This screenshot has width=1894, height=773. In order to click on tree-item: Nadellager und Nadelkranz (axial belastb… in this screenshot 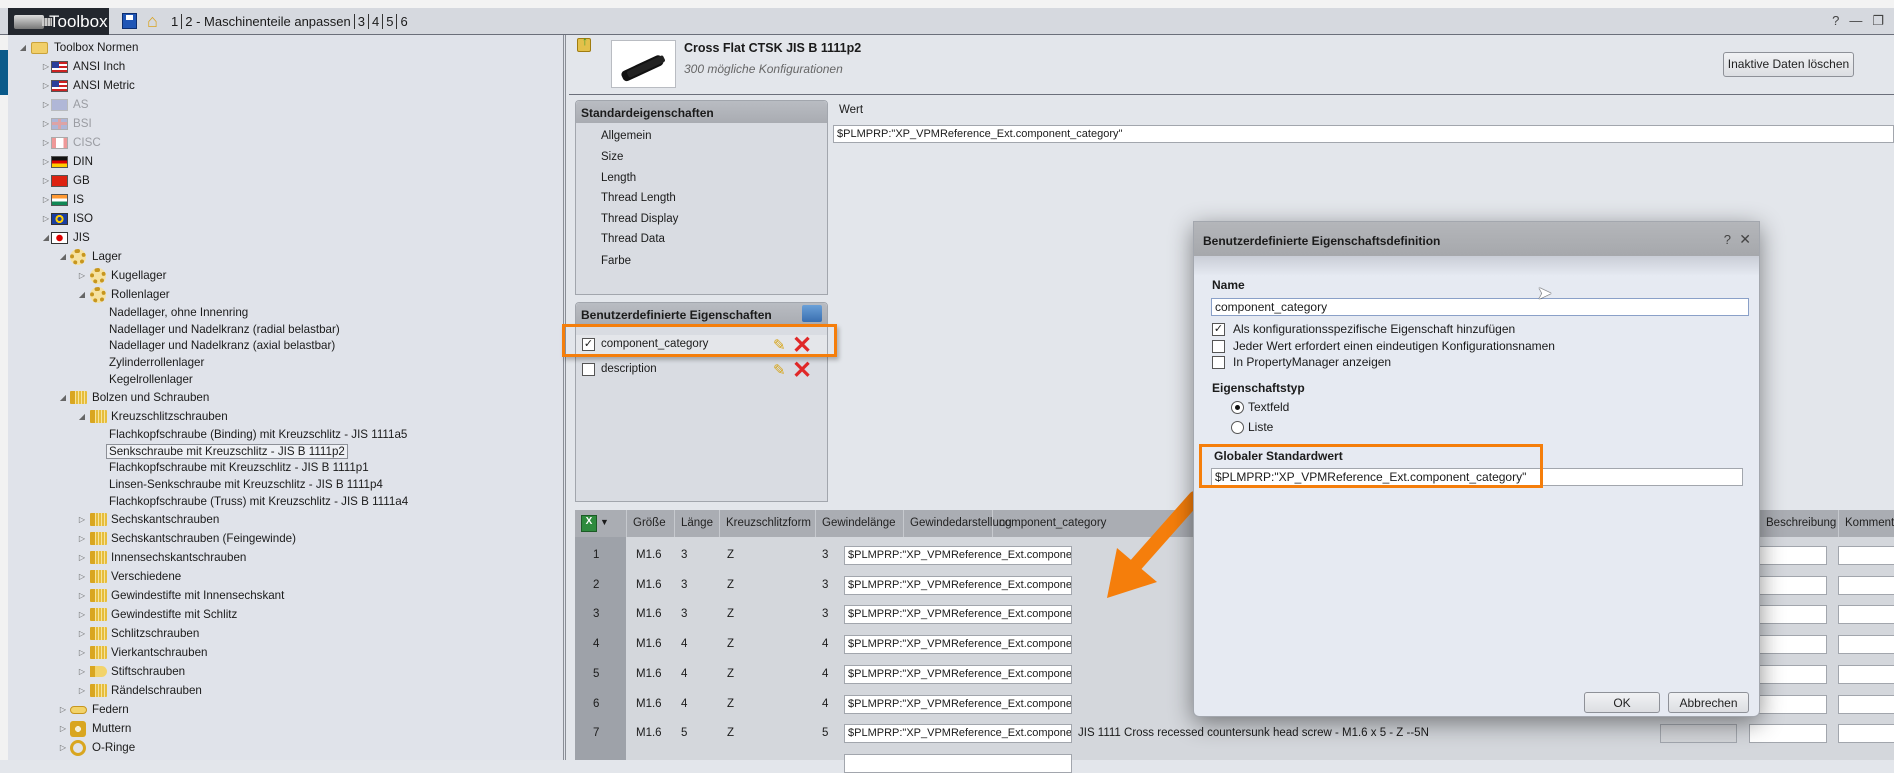, I will do `click(280, 346)`.